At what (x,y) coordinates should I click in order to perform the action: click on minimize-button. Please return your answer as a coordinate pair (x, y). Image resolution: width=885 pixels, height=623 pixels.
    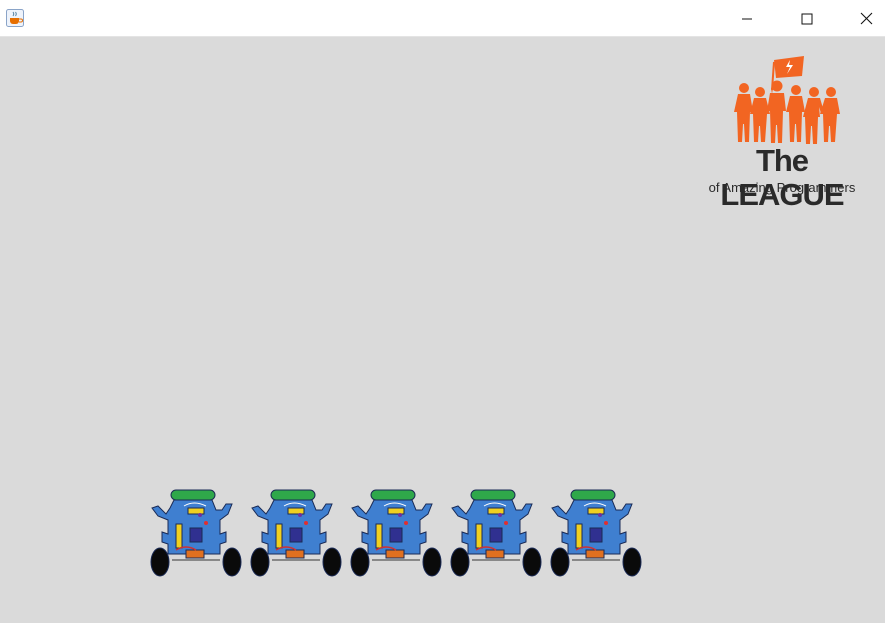
    Looking at the image, I should click on (747, 18).